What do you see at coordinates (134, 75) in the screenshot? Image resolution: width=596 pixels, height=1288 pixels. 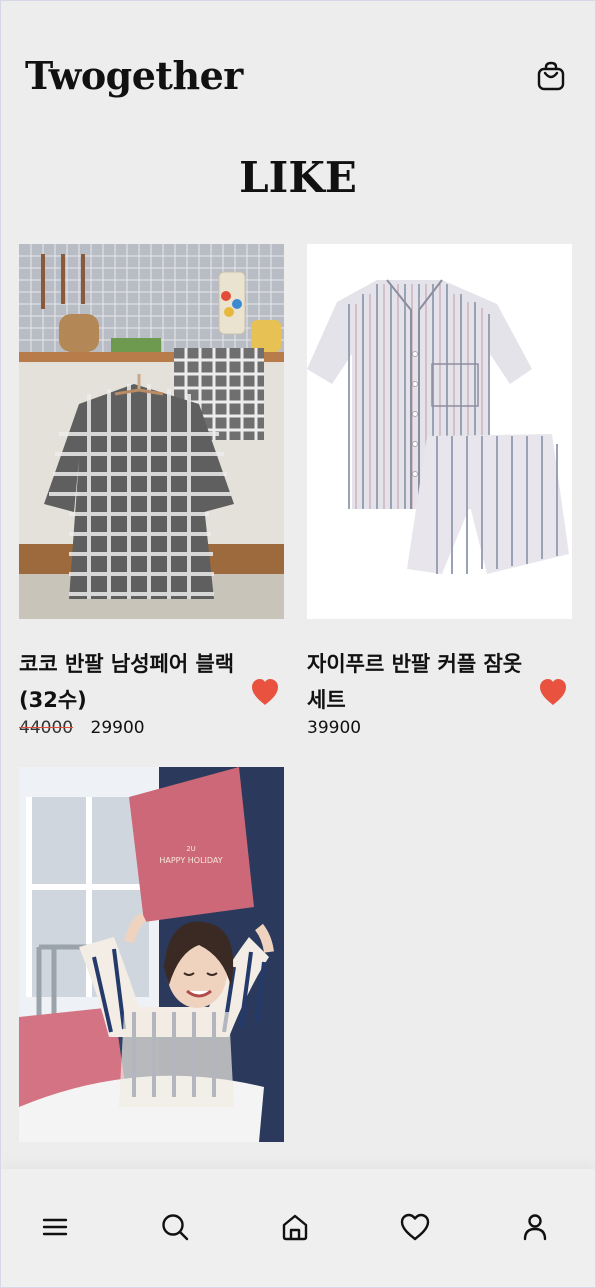 I see `brand-logo: Twogether` at bounding box center [134, 75].